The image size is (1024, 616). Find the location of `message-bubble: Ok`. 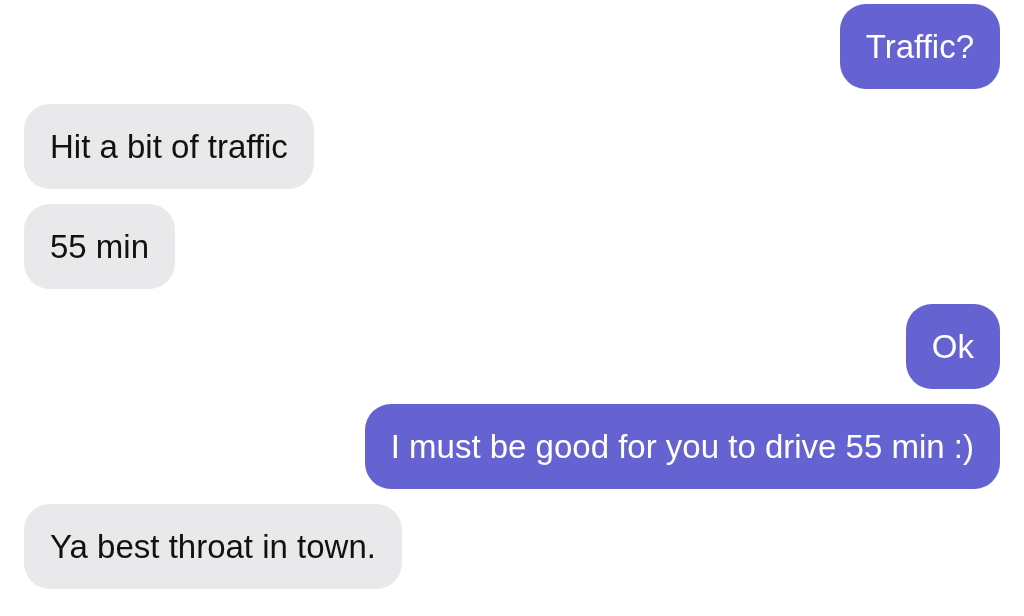

message-bubble: Ok is located at coordinates (952, 346).